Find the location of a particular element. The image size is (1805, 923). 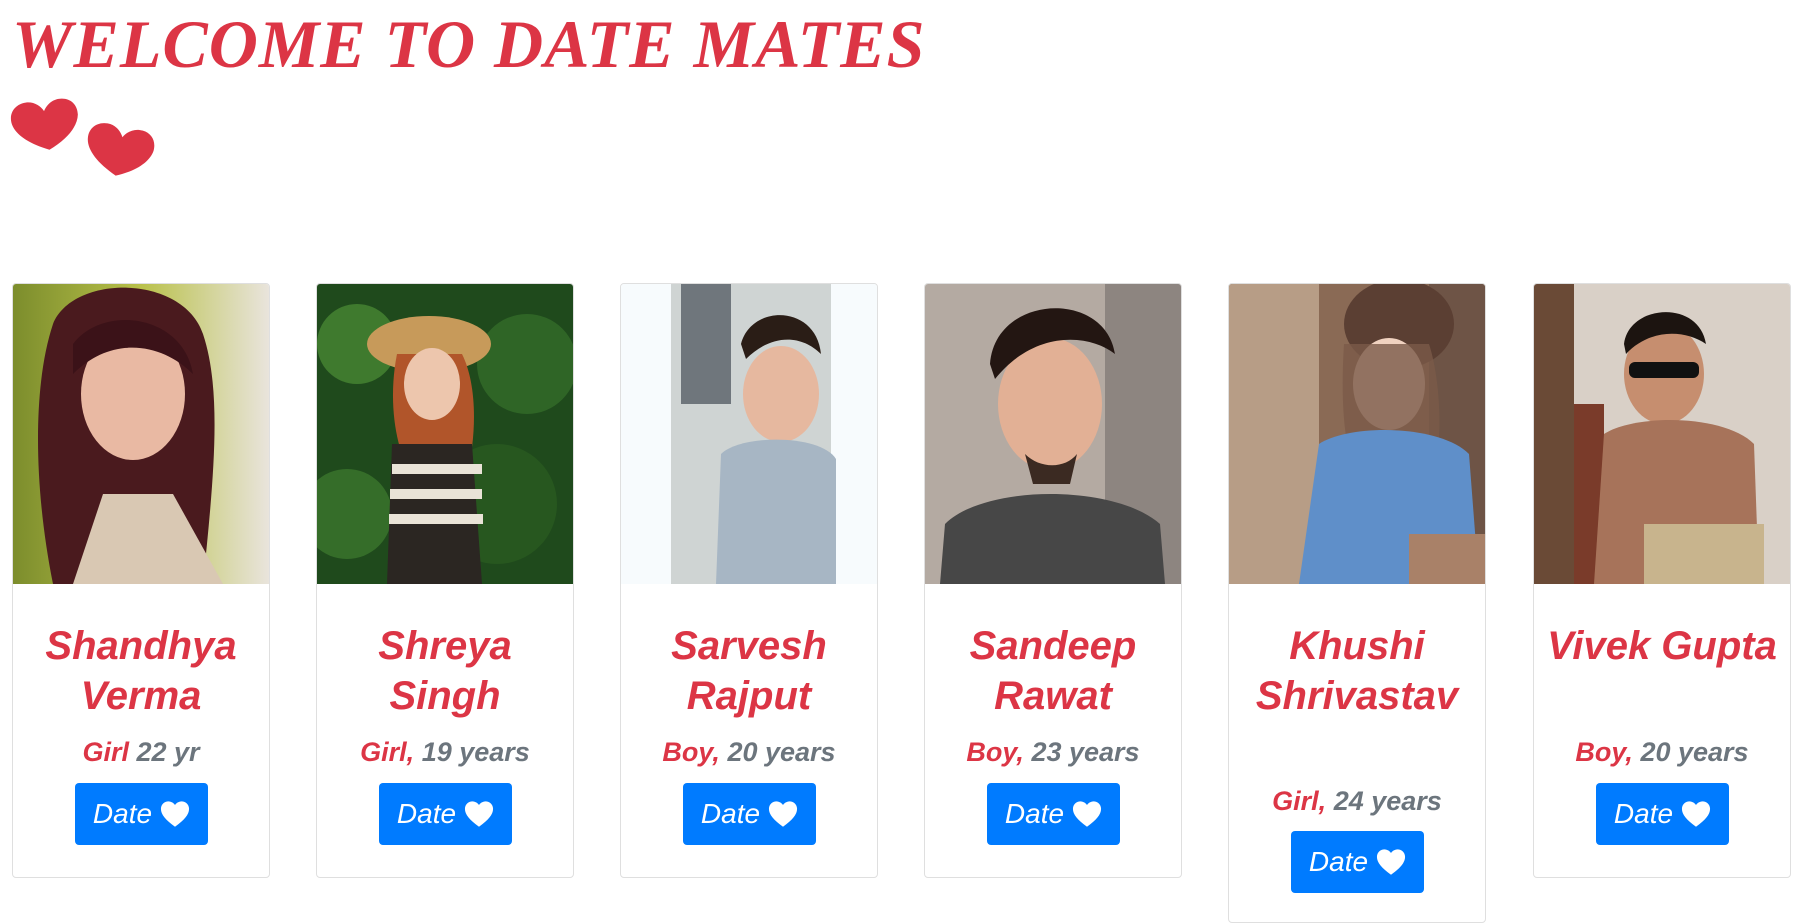

profile-age: 22 yr is located at coordinates (168, 752).